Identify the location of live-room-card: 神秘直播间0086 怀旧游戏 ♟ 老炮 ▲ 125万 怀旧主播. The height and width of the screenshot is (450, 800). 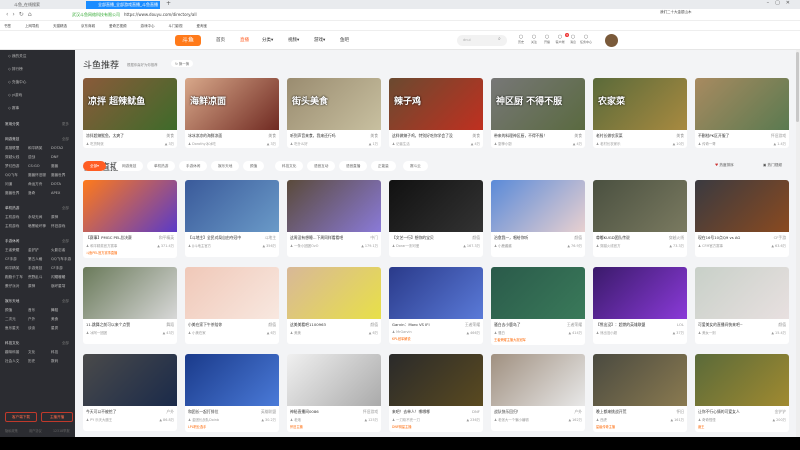
(334, 393).